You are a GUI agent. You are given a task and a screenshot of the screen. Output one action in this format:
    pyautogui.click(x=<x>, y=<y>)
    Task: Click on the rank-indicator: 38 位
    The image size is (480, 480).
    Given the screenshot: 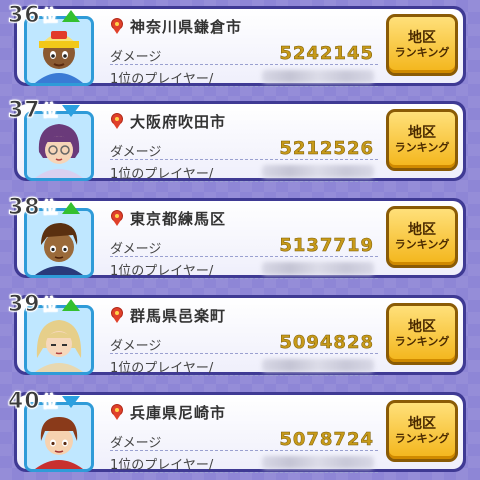 What is the action you would take?
    pyautogui.click(x=44, y=206)
    